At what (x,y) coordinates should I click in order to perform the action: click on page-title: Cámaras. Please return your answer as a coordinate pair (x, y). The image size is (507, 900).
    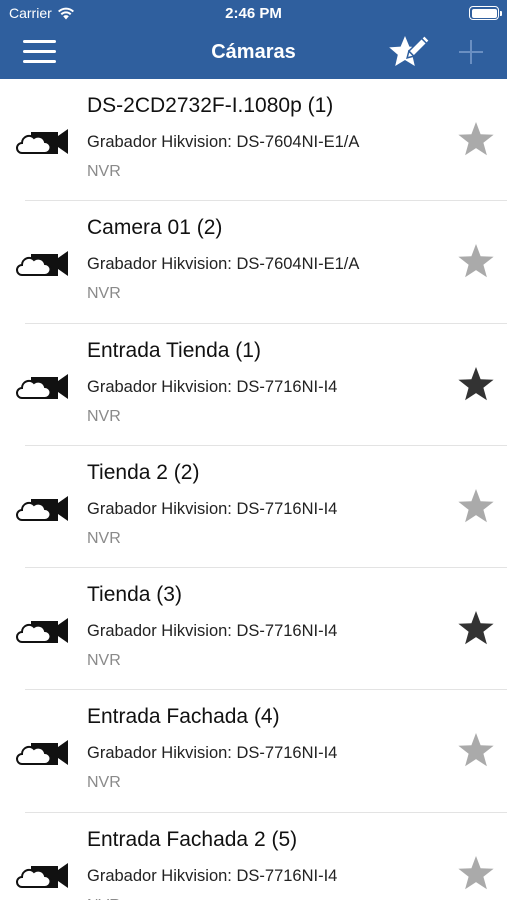
    Looking at the image, I should click on (253, 52).